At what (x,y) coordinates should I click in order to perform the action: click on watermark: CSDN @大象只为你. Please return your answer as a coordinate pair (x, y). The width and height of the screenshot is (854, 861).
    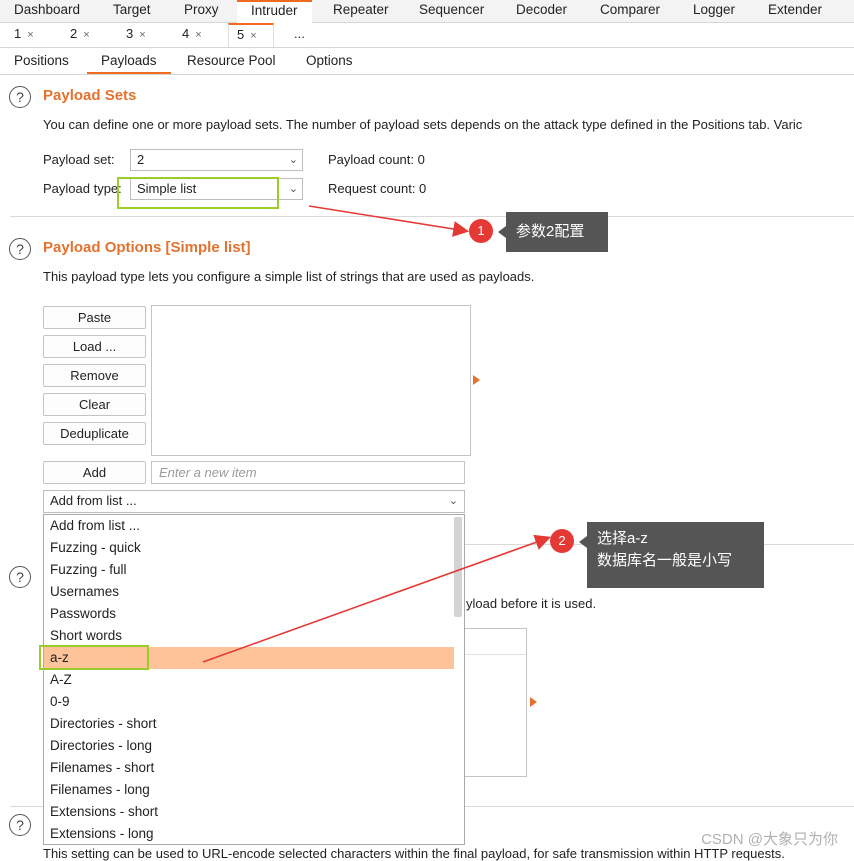
    Looking at the image, I should click on (769, 839).